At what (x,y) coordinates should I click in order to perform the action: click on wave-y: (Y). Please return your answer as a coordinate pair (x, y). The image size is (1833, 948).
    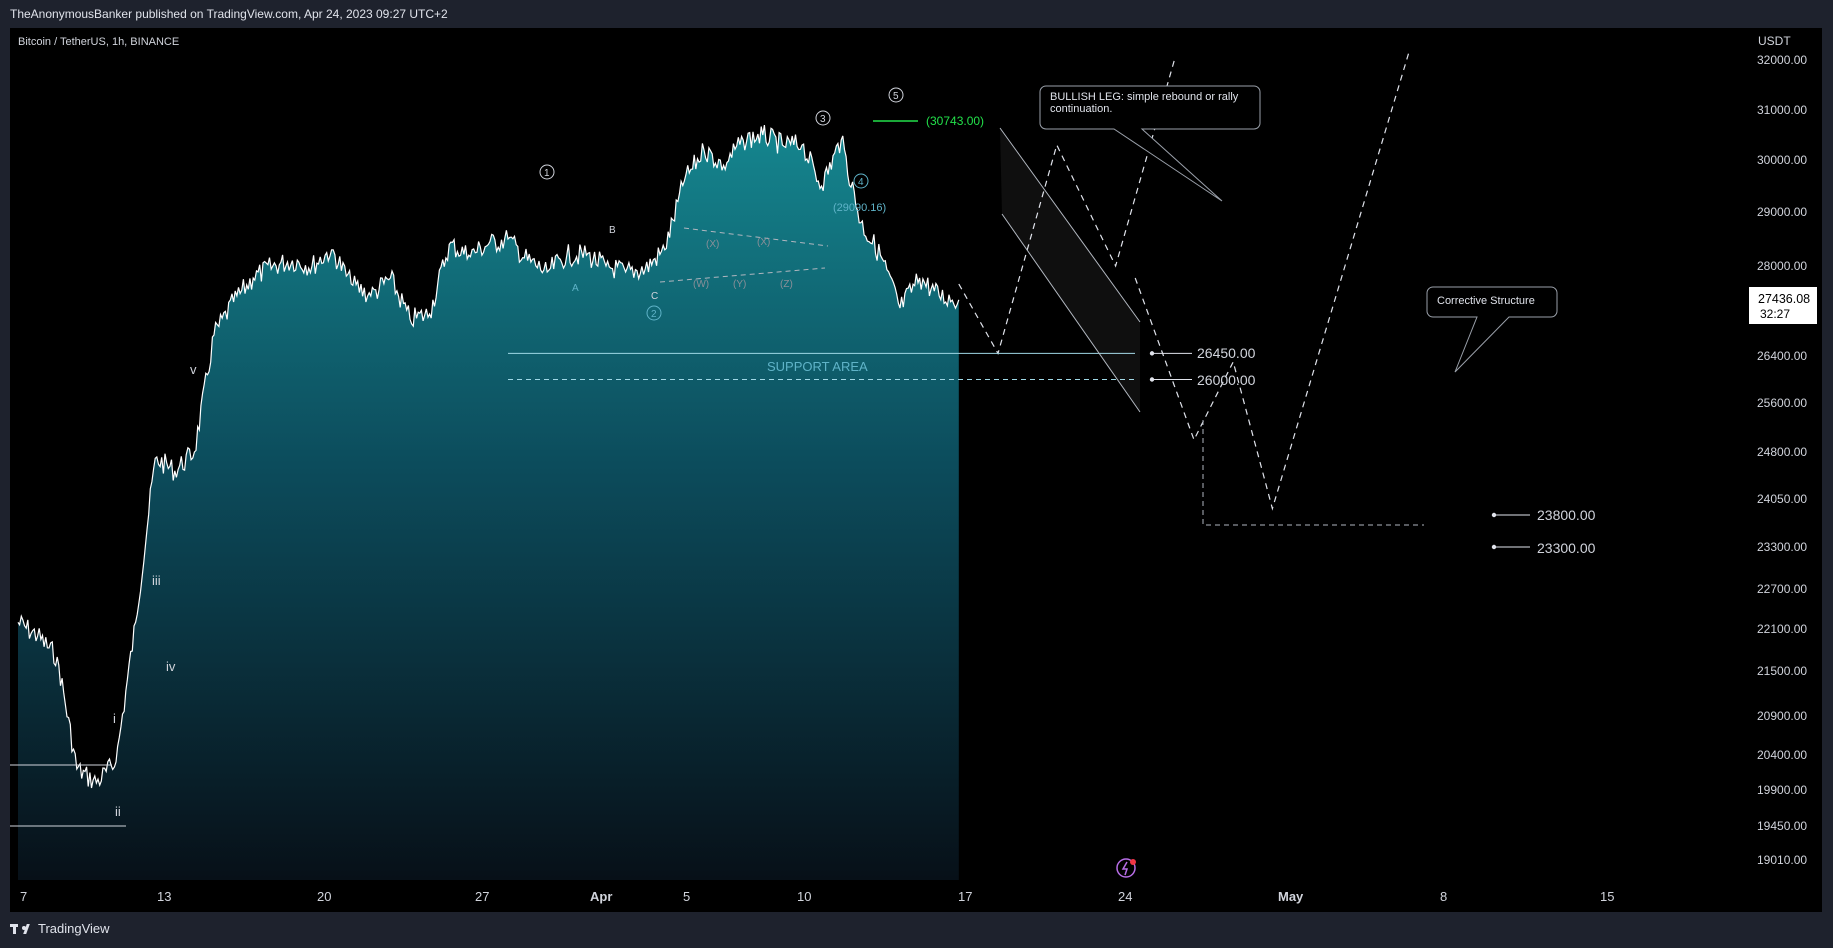
    Looking at the image, I should click on (739, 284).